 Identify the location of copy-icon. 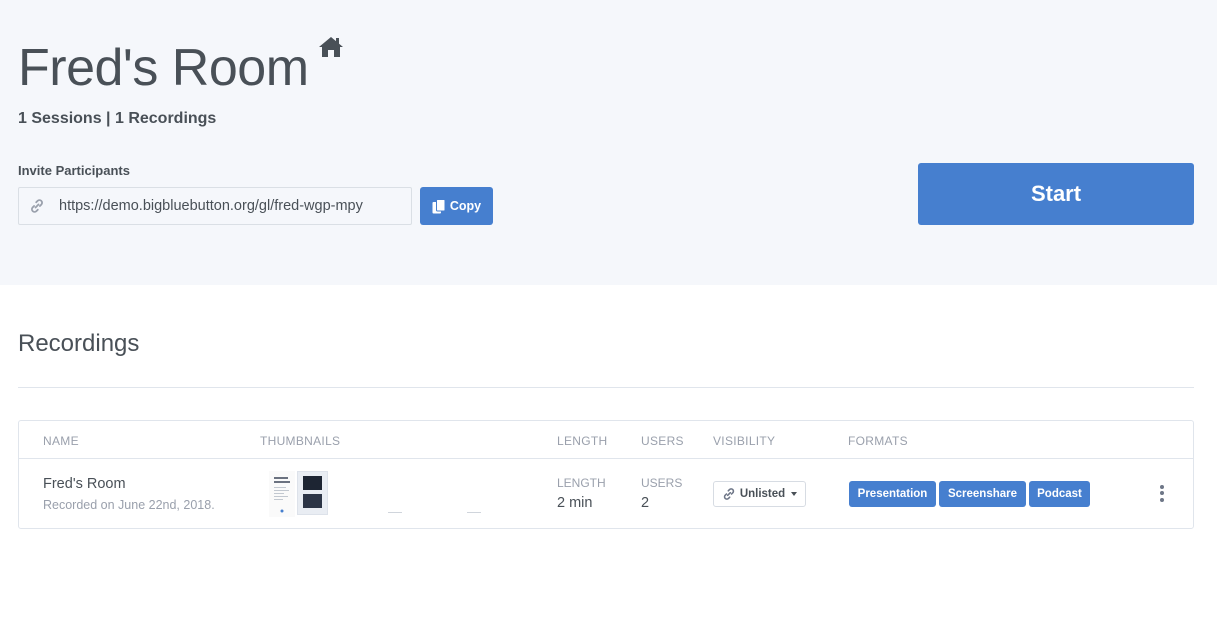
(439, 205).